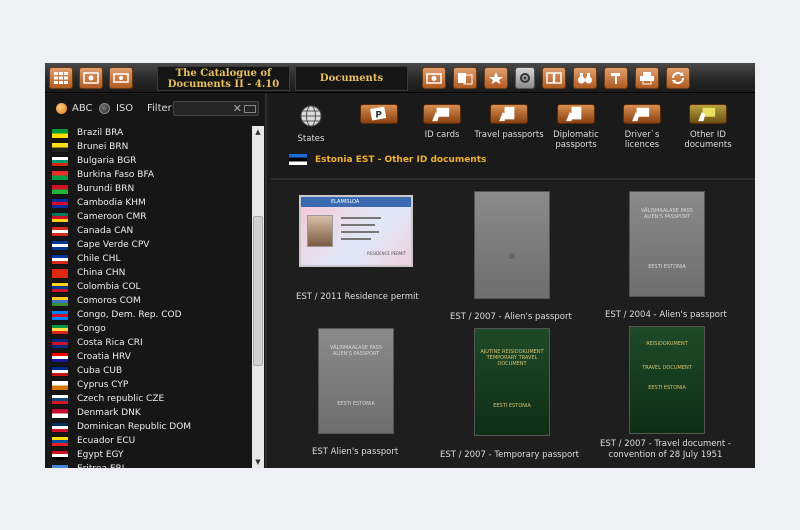  I want to click on country-item: Burundi BRN, so click(151, 189).